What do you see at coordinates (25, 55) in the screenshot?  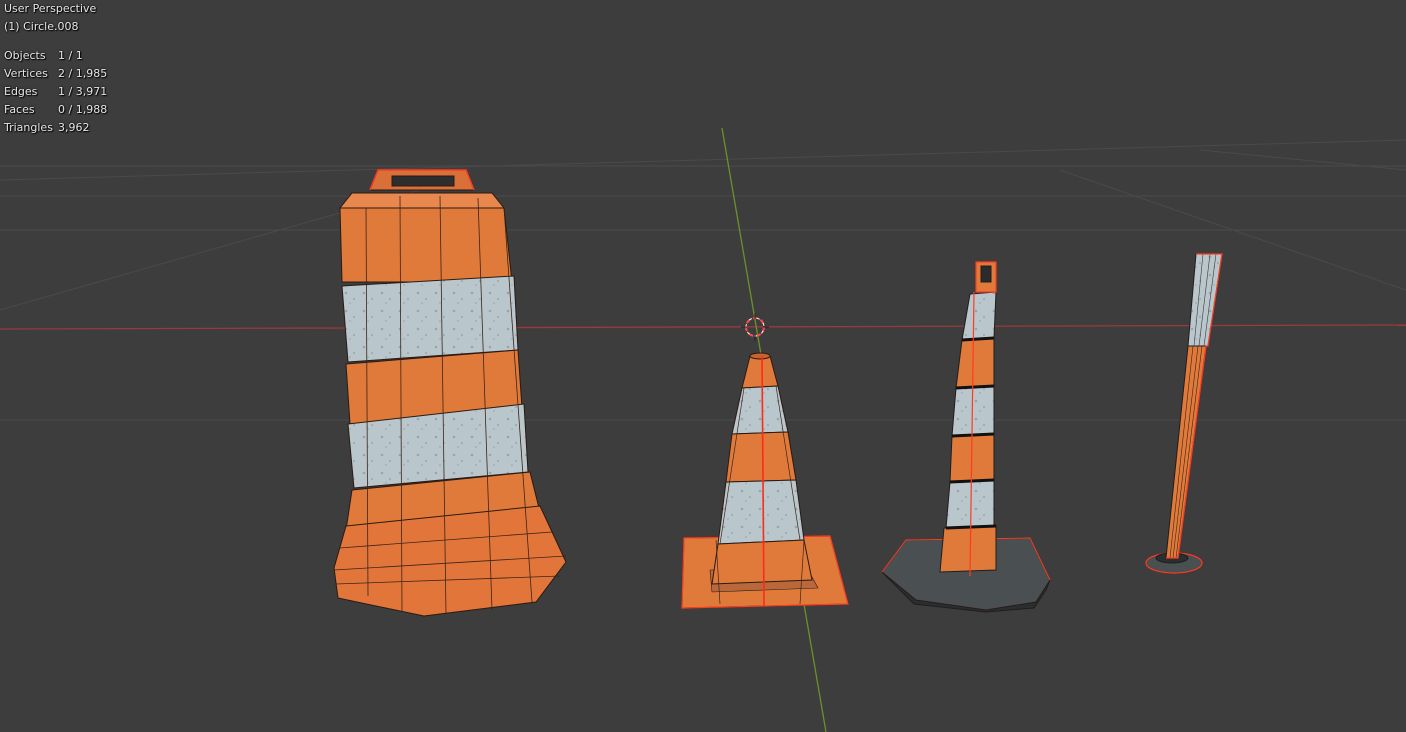 I see `stat-label: Objects` at bounding box center [25, 55].